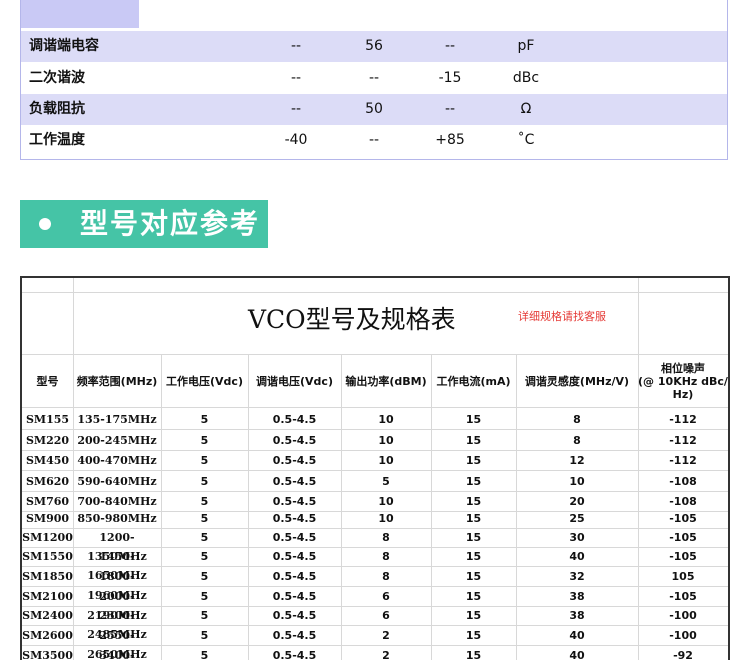 This screenshot has width=750, height=660. What do you see at coordinates (47, 518) in the screenshot?
I see `vco-table-cell: SM900` at bounding box center [47, 518].